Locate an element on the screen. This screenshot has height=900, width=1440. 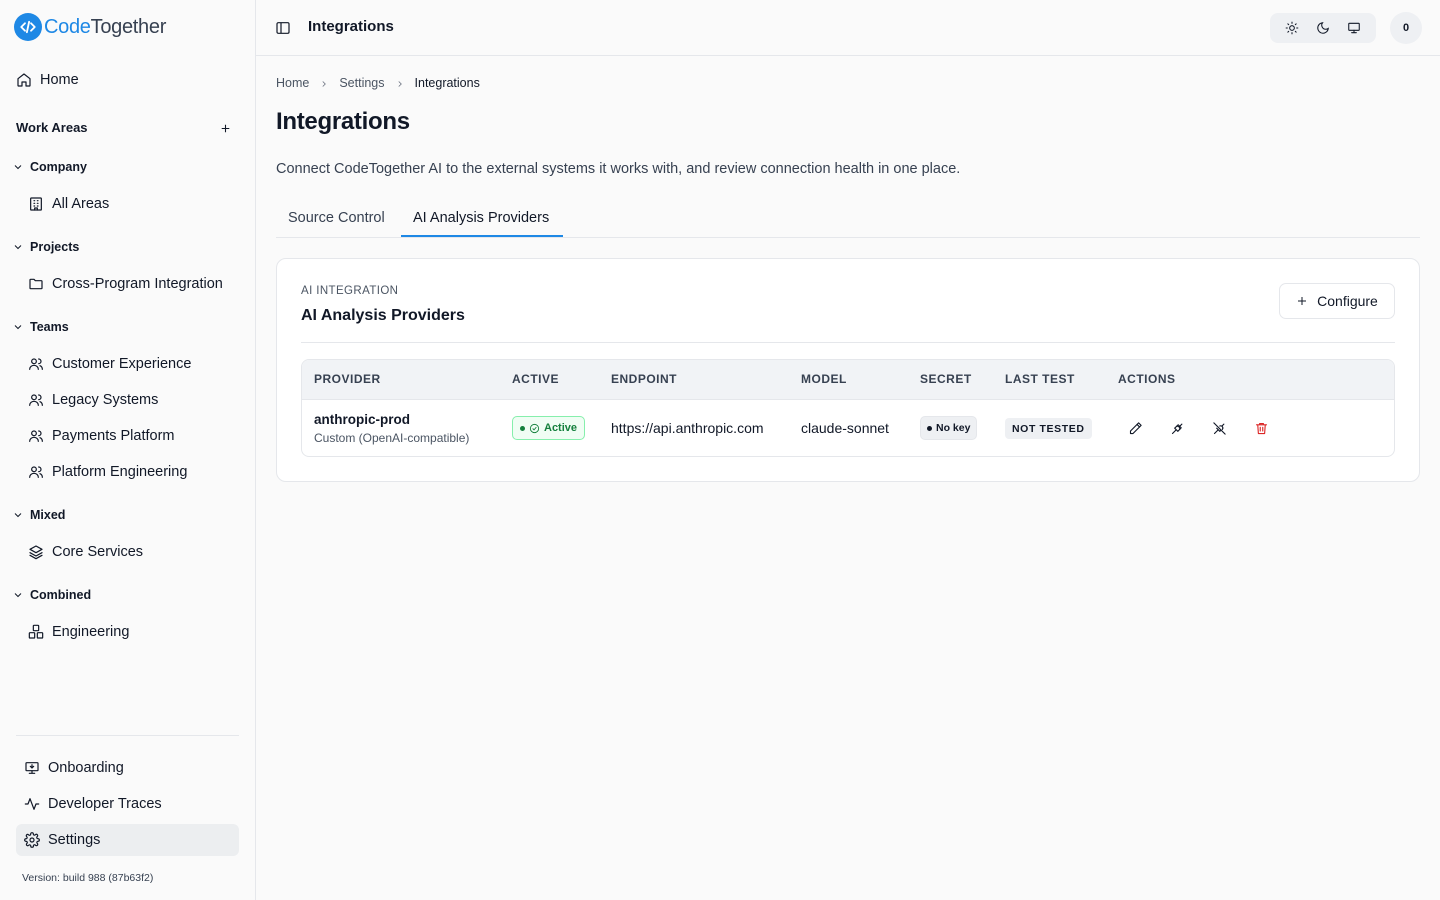
group-toggle-mixed: Mixed is located at coordinates (38, 515).